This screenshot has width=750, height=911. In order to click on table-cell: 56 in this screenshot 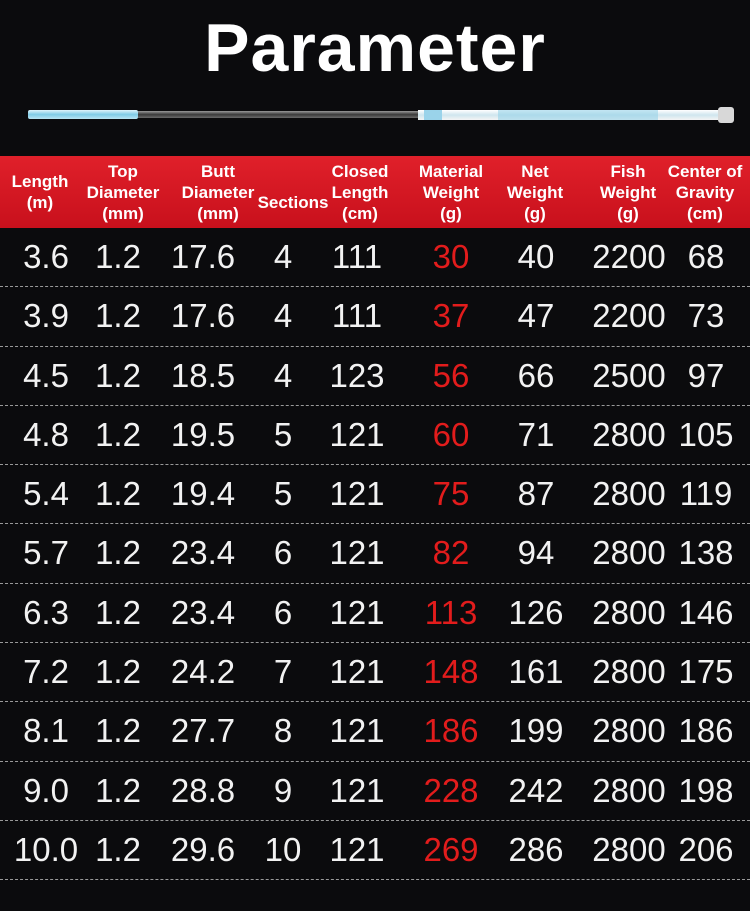, I will do `click(451, 375)`.